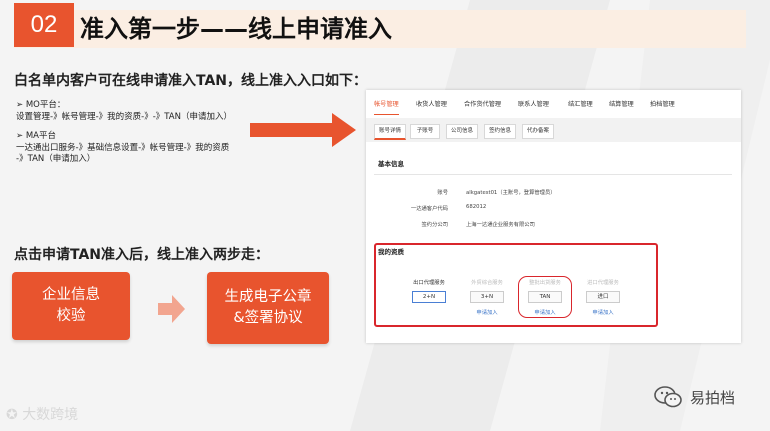 The image size is (770, 431). I want to click on field-value-customer-code: 682012, so click(476, 207).